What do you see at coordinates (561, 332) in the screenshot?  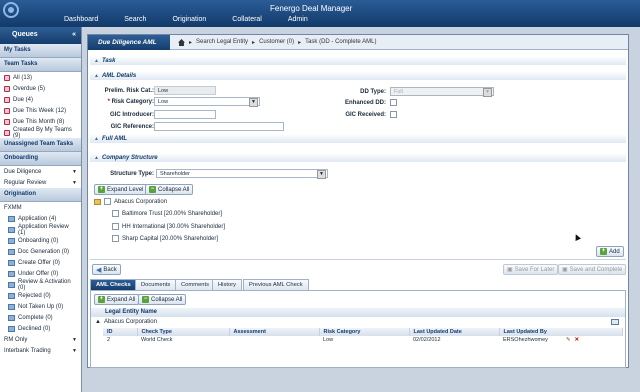 I see `column-header: Last Updated By` at bounding box center [561, 332].